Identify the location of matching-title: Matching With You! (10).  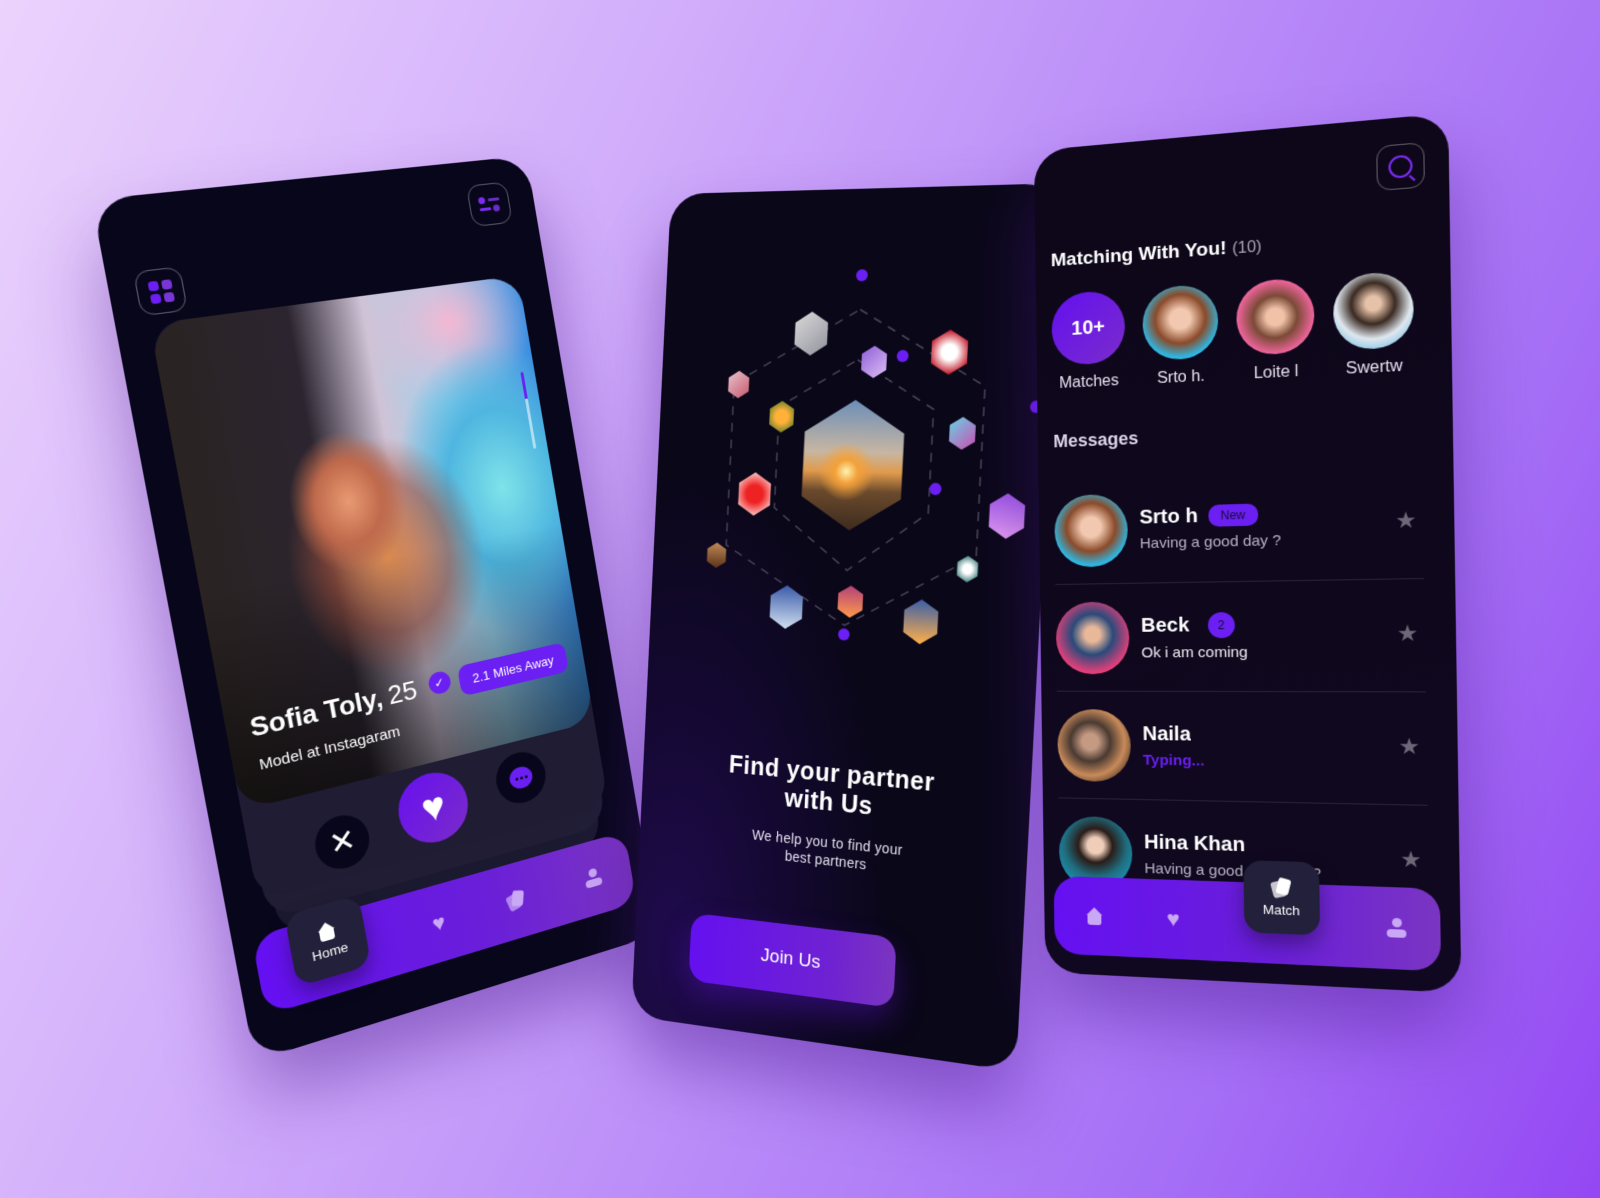
(1156, 254).